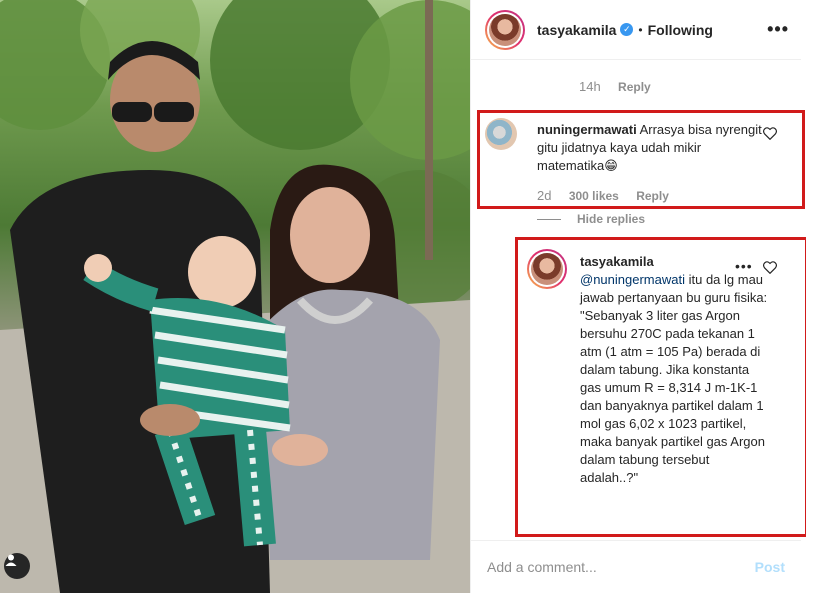  I want to click on post-button: Post, so click(770, 567).